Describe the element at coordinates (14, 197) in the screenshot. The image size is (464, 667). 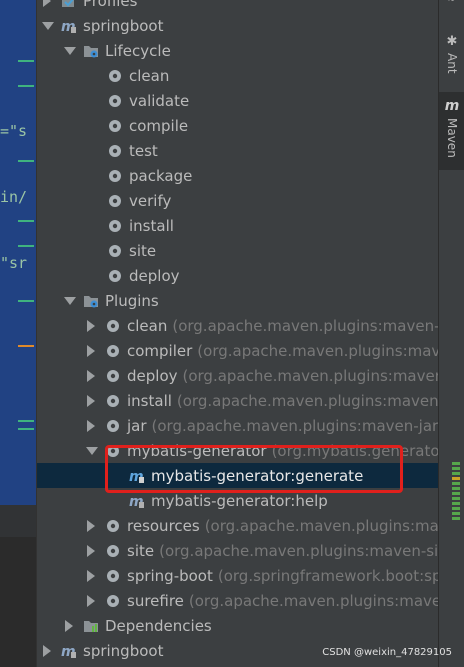
I see `code-fragment: in/` at that location.